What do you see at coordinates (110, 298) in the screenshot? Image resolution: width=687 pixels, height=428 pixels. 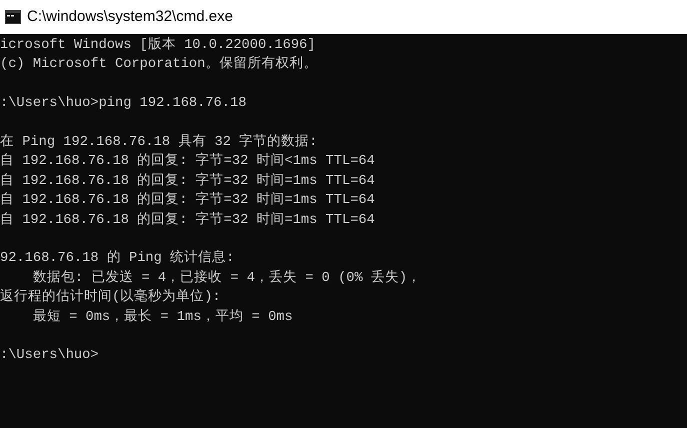 I see `console-line: 返行程的估计时间(以毫秒为单位):` at bounding box center [110, 298].